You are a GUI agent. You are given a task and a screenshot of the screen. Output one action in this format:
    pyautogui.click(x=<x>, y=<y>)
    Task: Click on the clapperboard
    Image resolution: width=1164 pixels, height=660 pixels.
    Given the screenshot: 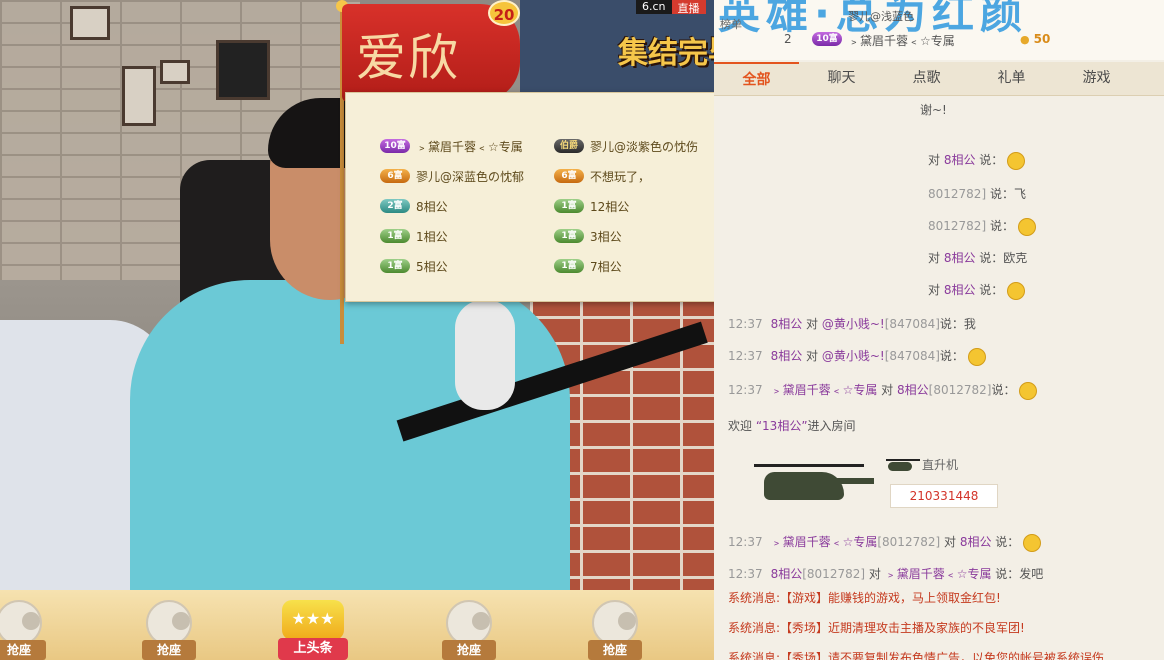 What is the action you would take?
    pyautogui.click(x=243, y=70)
    